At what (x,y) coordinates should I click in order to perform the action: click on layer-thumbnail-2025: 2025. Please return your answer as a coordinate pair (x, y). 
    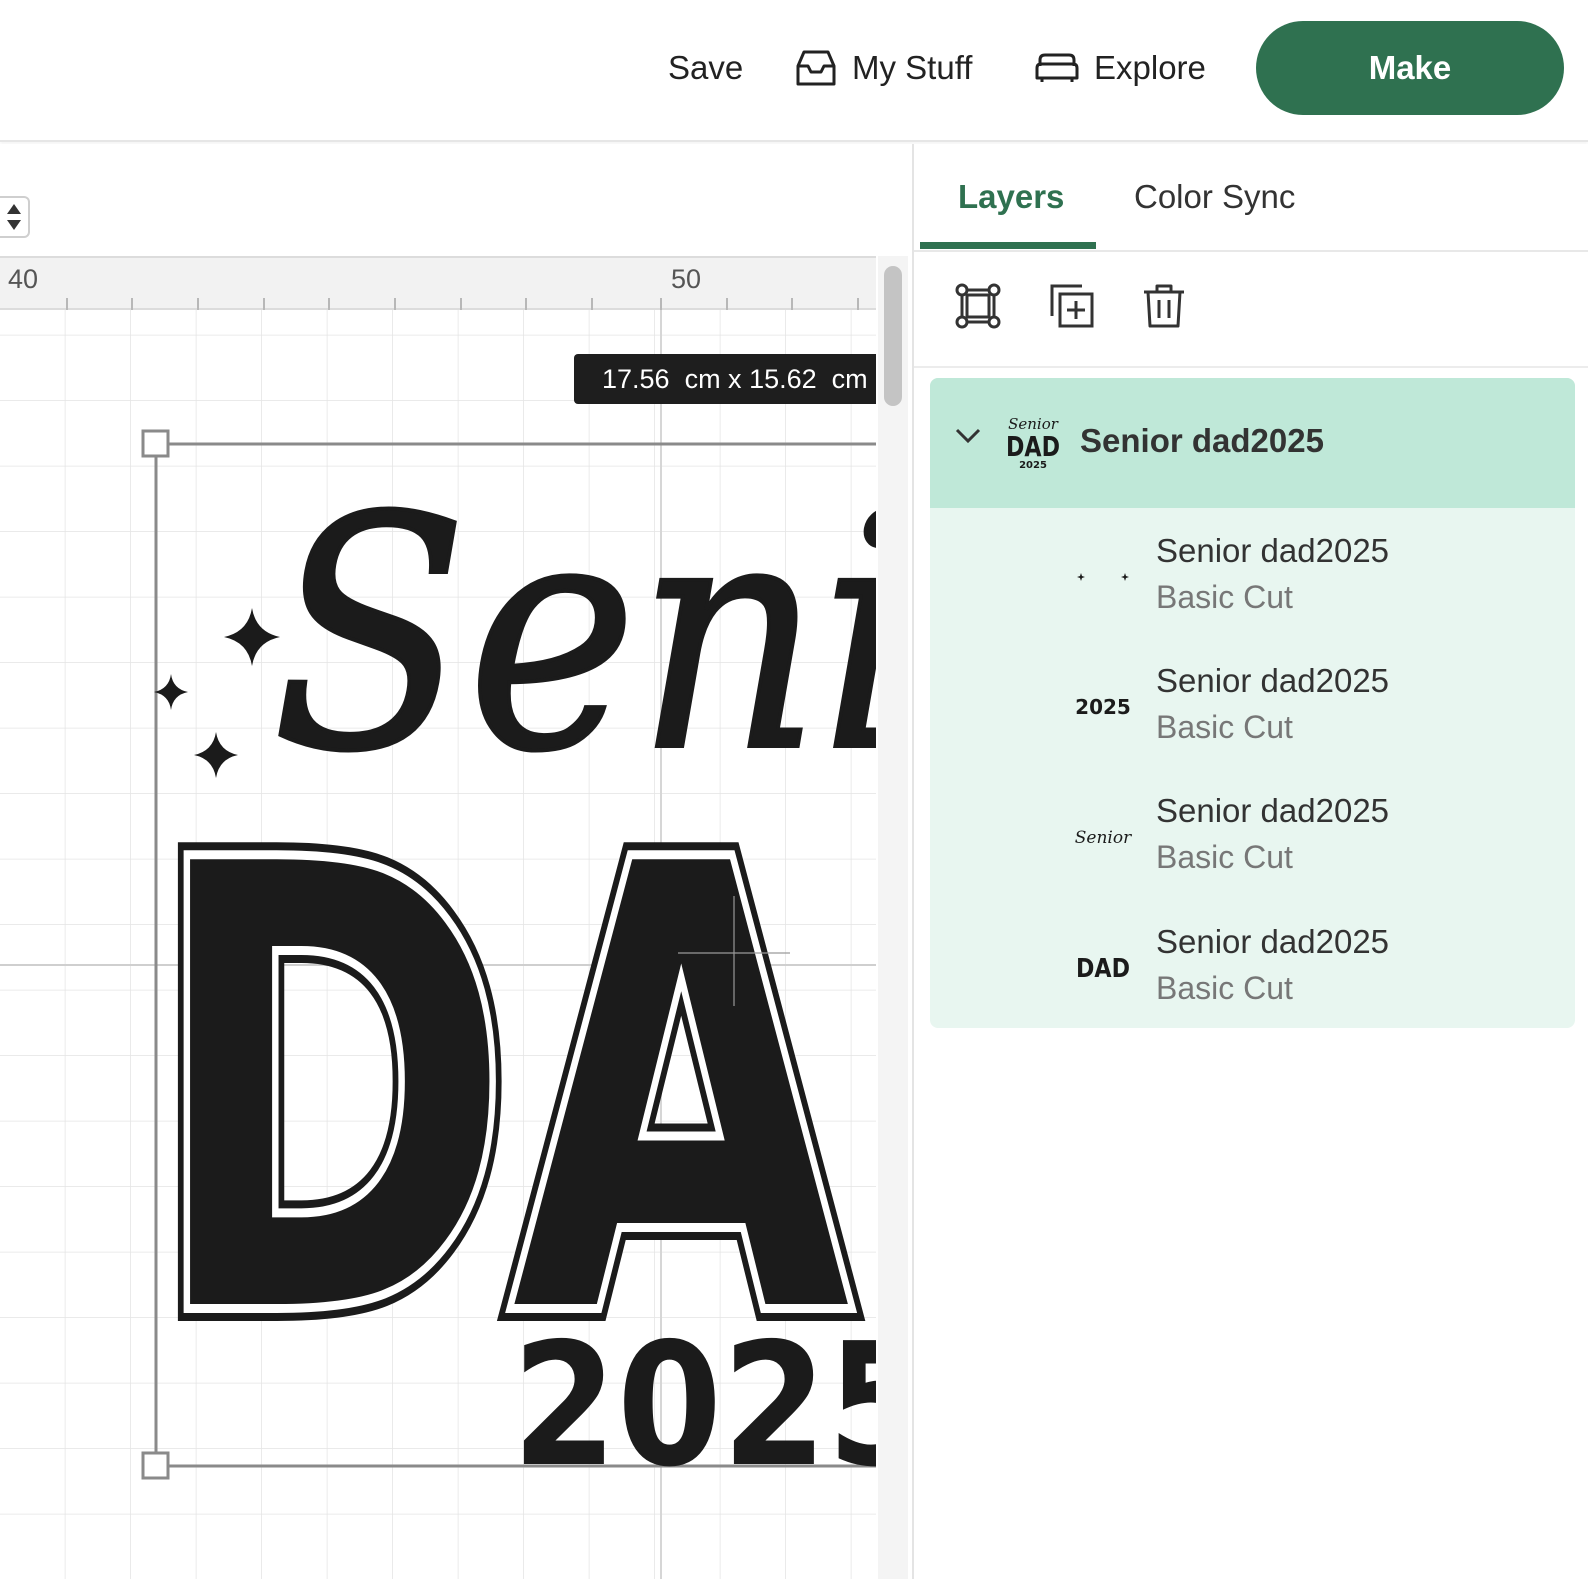
    Looking at the image, I should click on (1103, 707).